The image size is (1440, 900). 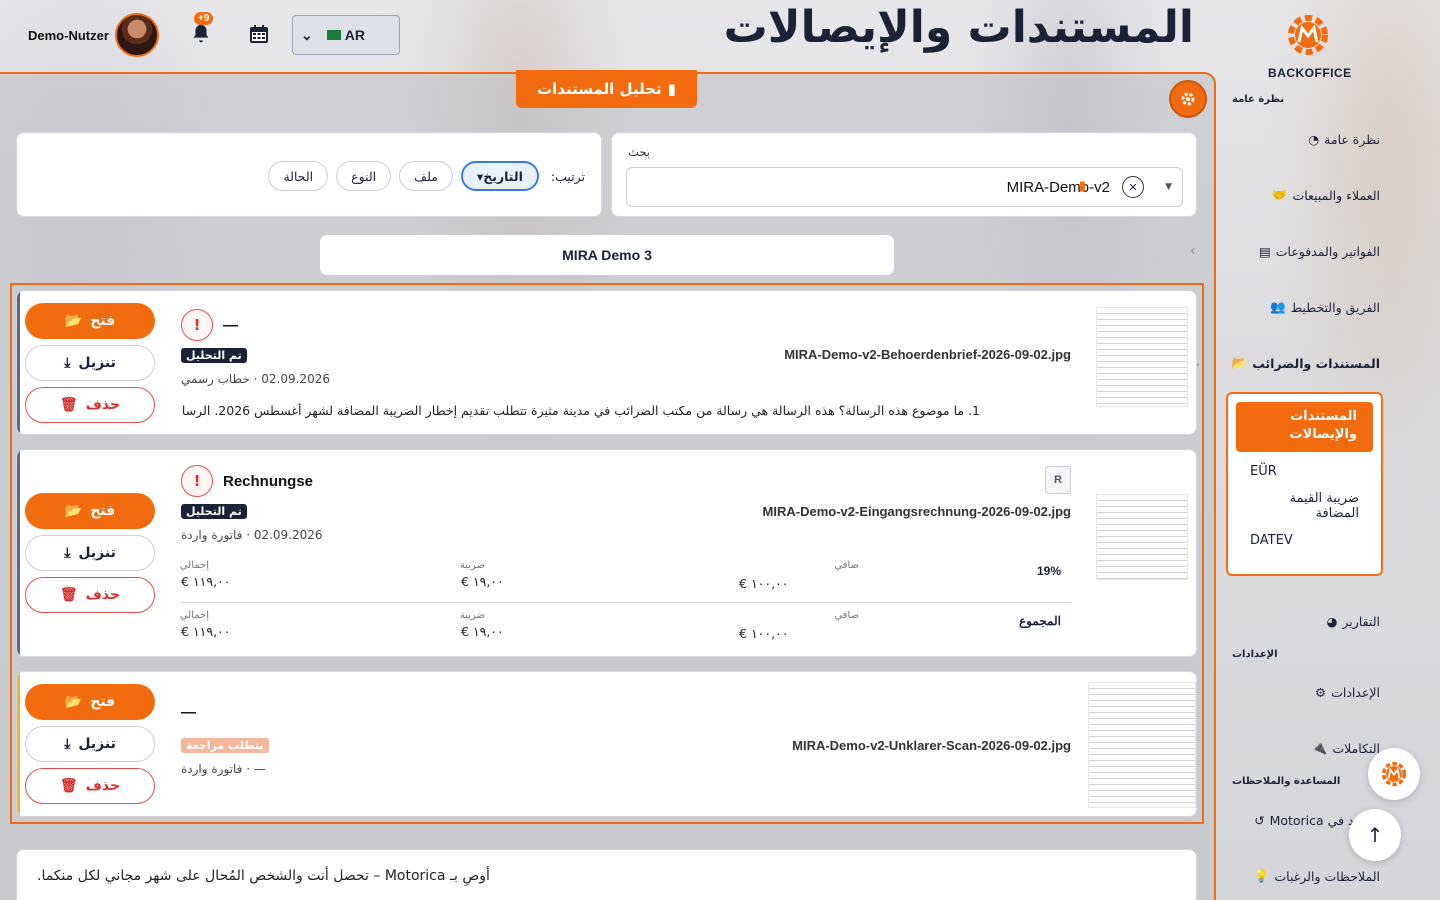 I want to click on gross-label: إجمالي, so click(x=194, y=565).